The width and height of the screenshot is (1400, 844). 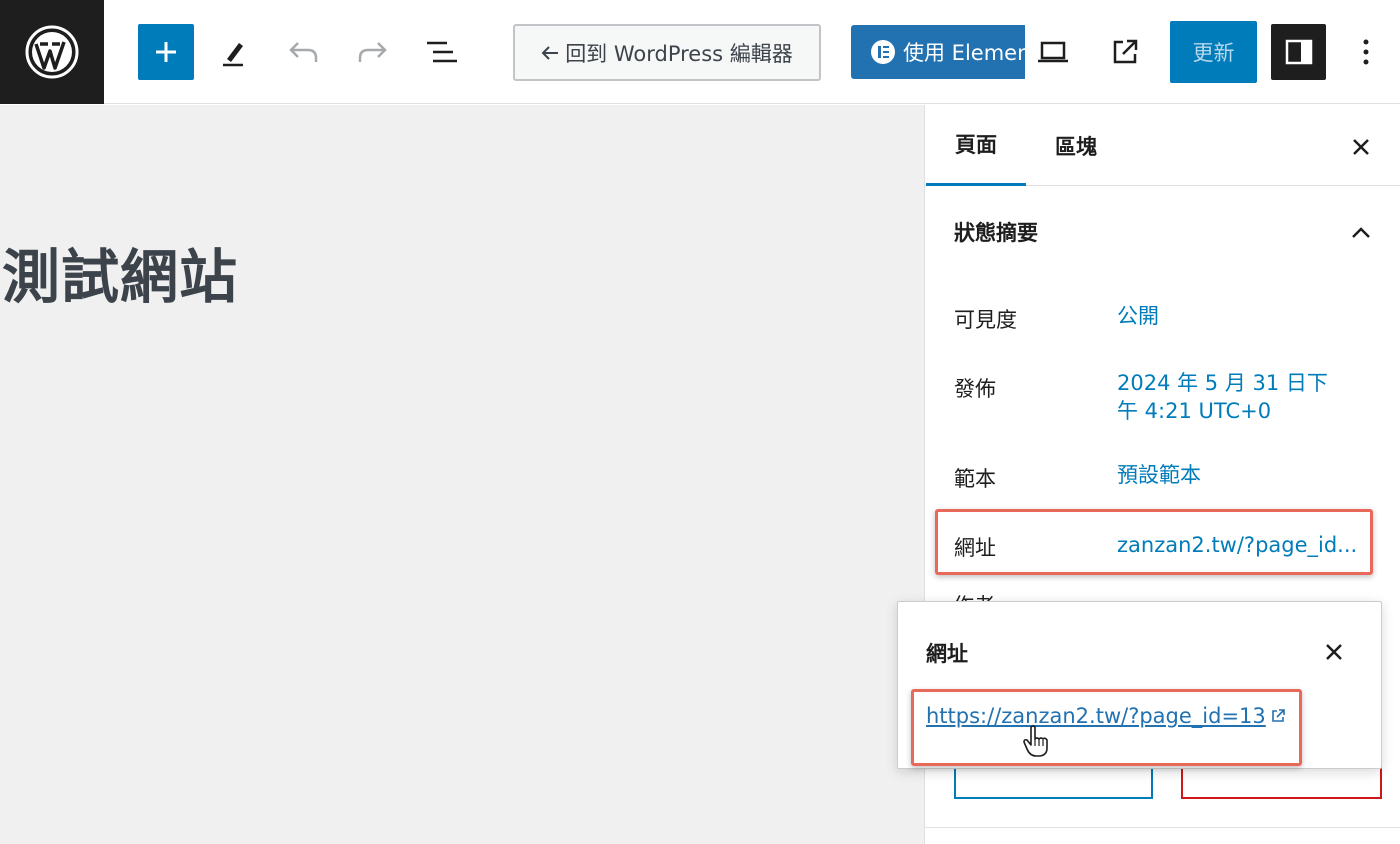 I want to click on arrow-left-icon, so click(x=550, y=52).